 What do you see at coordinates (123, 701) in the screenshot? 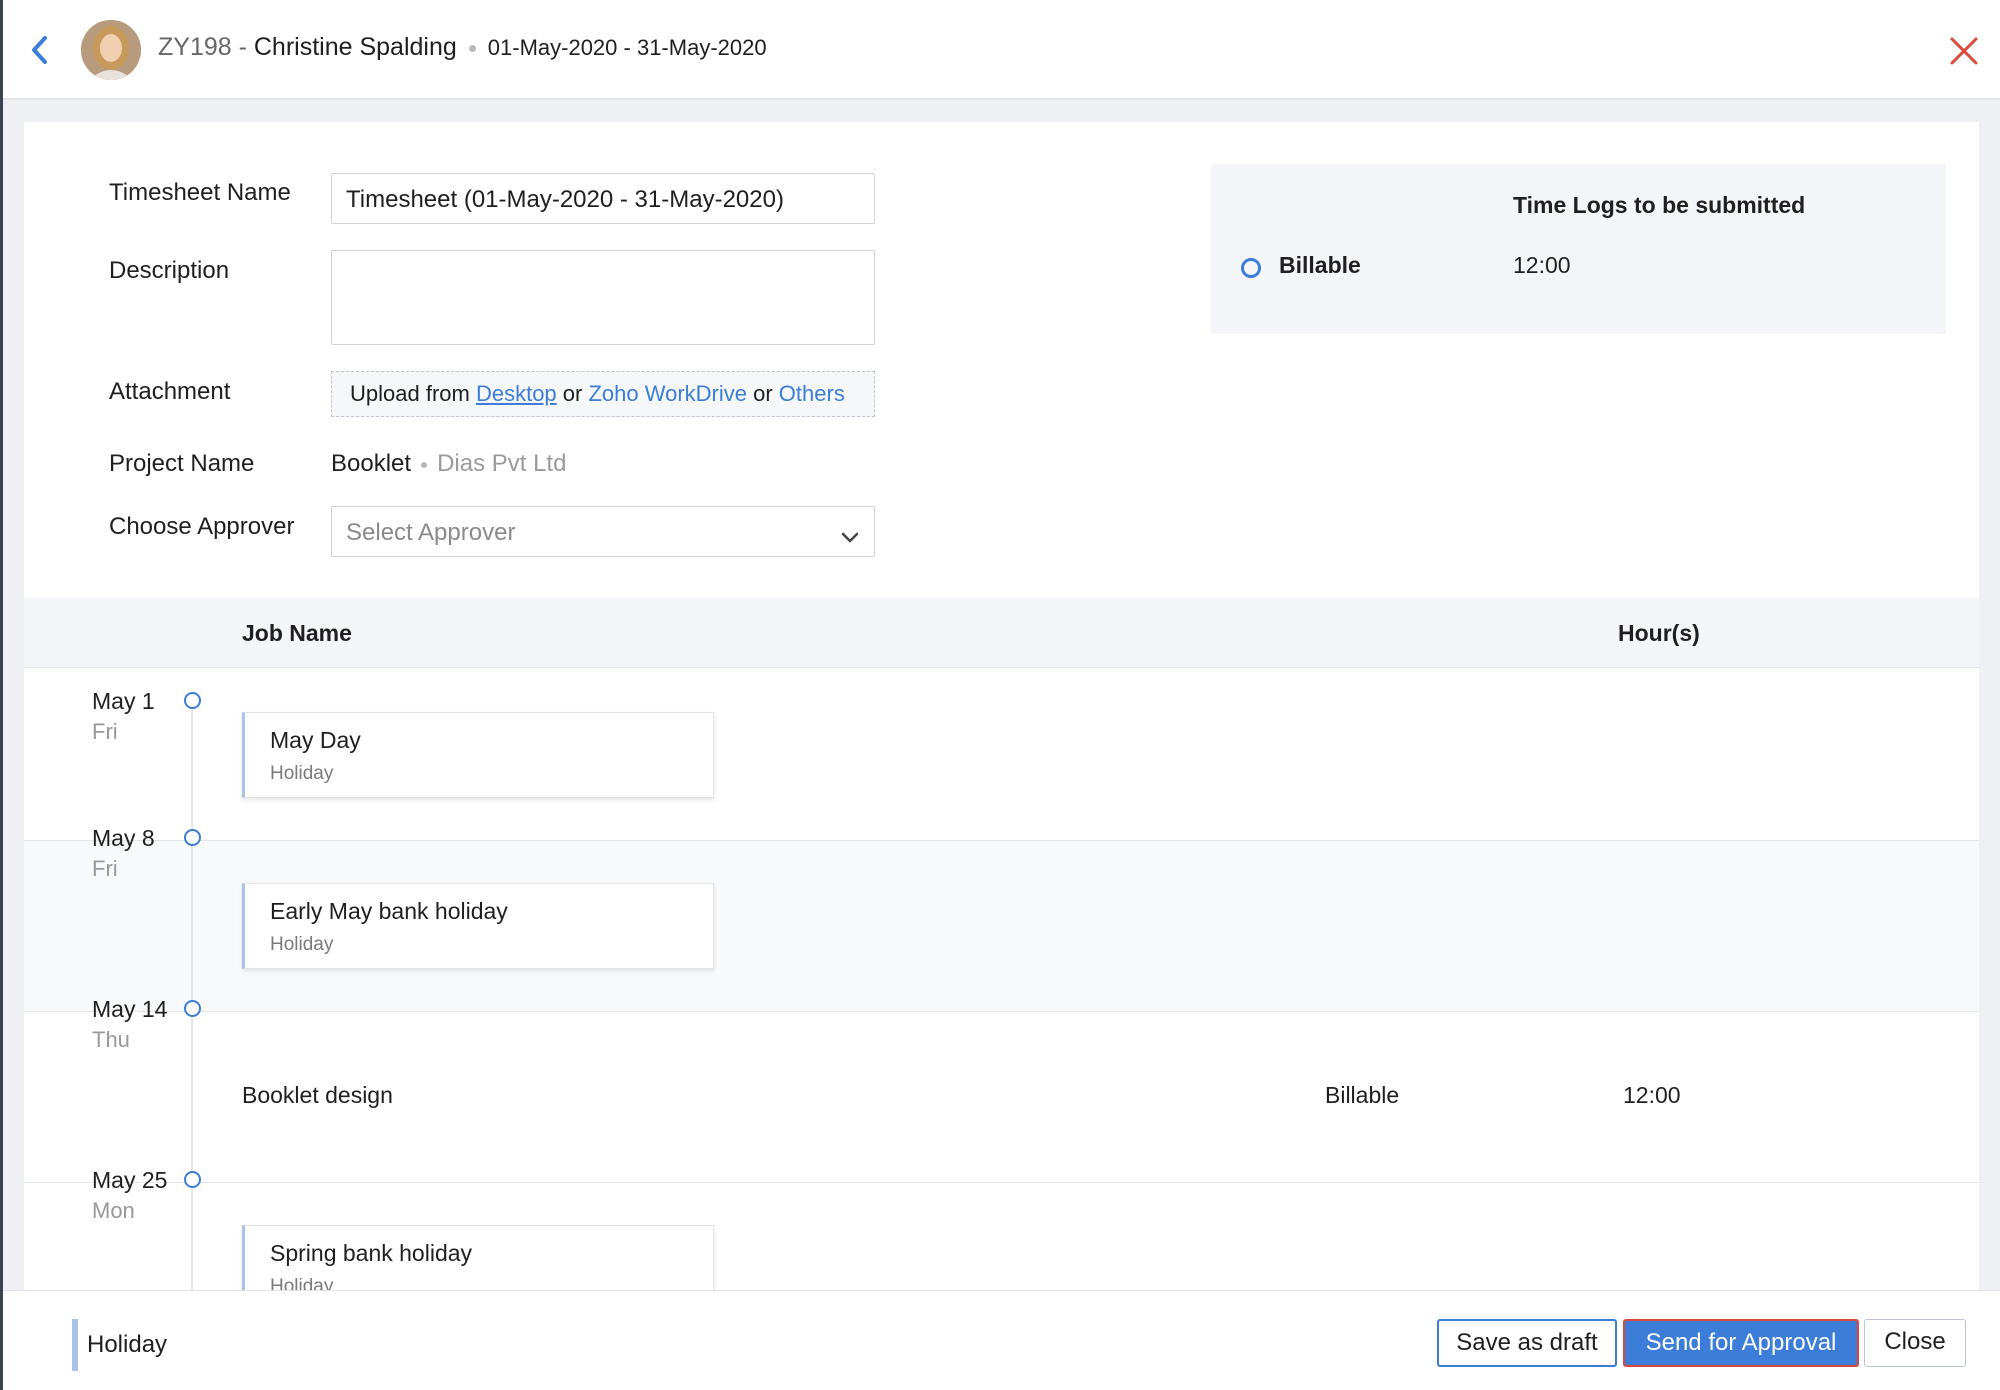
I see `entry-date: May 1` at bounding box center [123, 701].